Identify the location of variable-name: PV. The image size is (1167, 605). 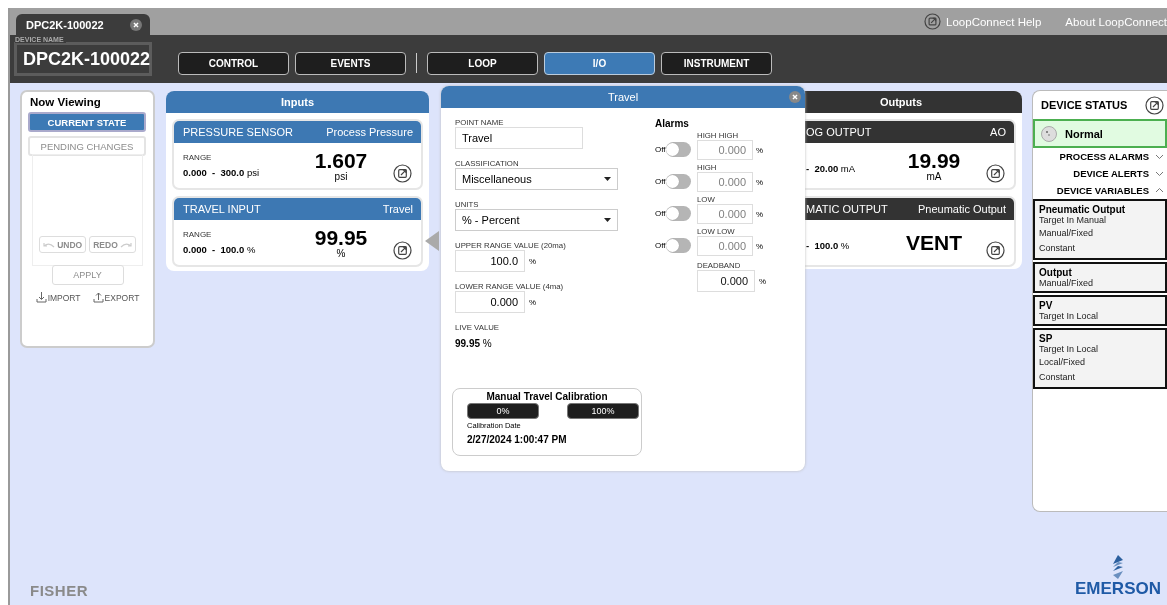
(1046, 305).